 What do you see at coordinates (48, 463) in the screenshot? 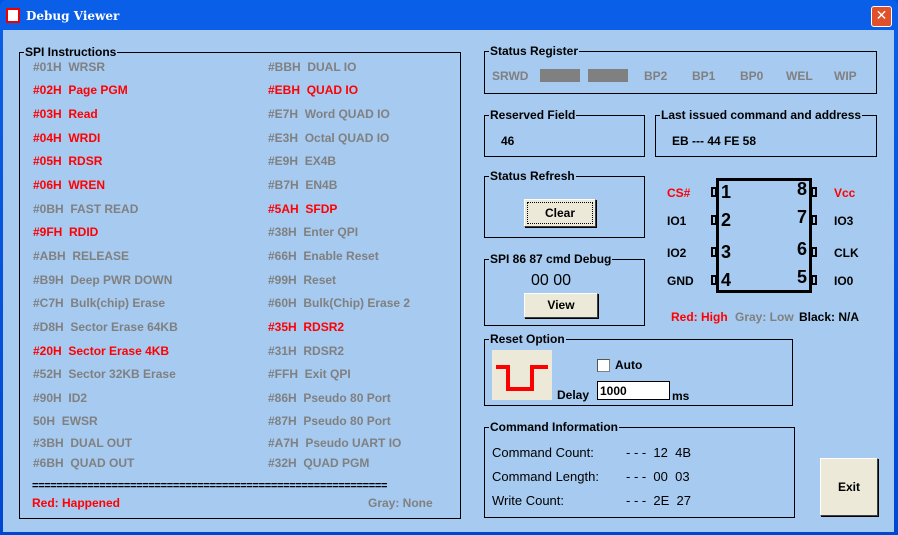
I see `instruction-code: #6BH` at bounding box center [48, 463].